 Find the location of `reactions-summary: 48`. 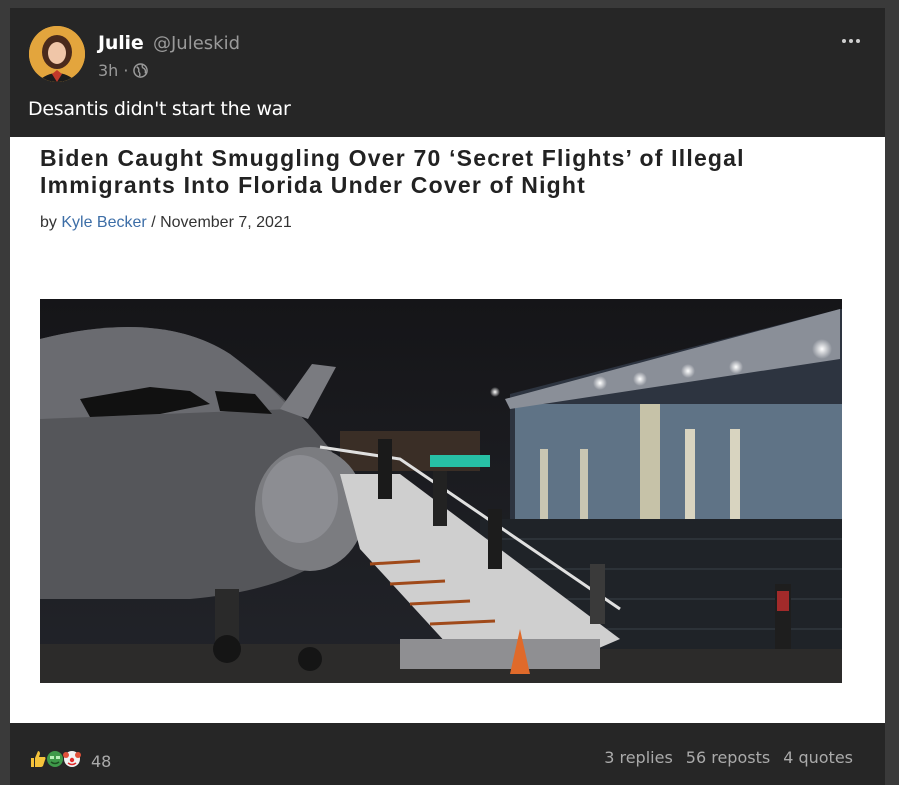

reactions-summary: 48 is located at coordinates (69, 761).